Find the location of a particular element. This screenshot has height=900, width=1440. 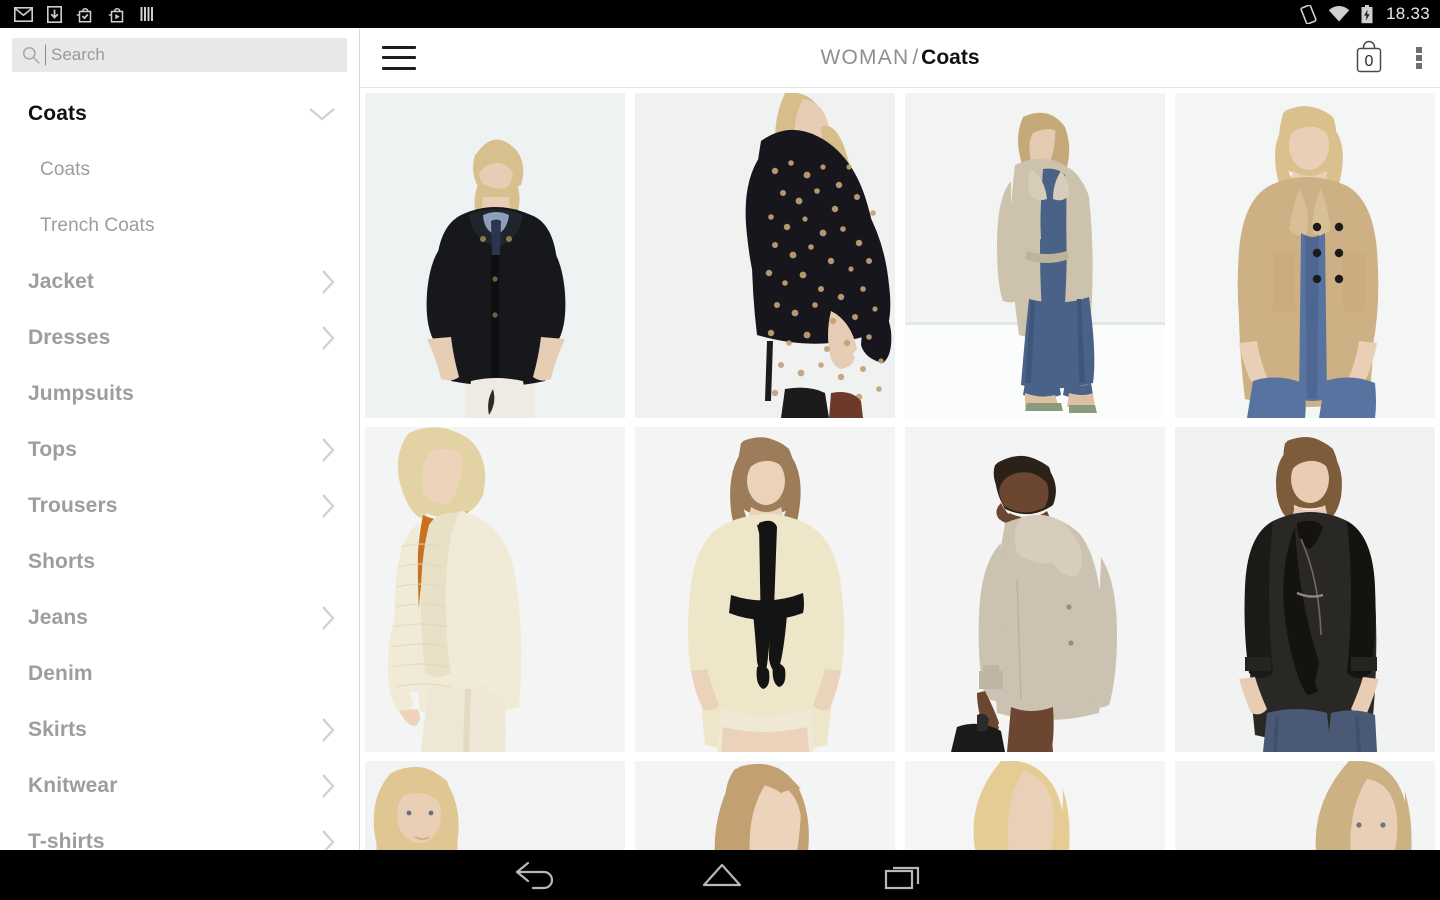

screen-rotation-icon is located at coordinates (1308, 14).